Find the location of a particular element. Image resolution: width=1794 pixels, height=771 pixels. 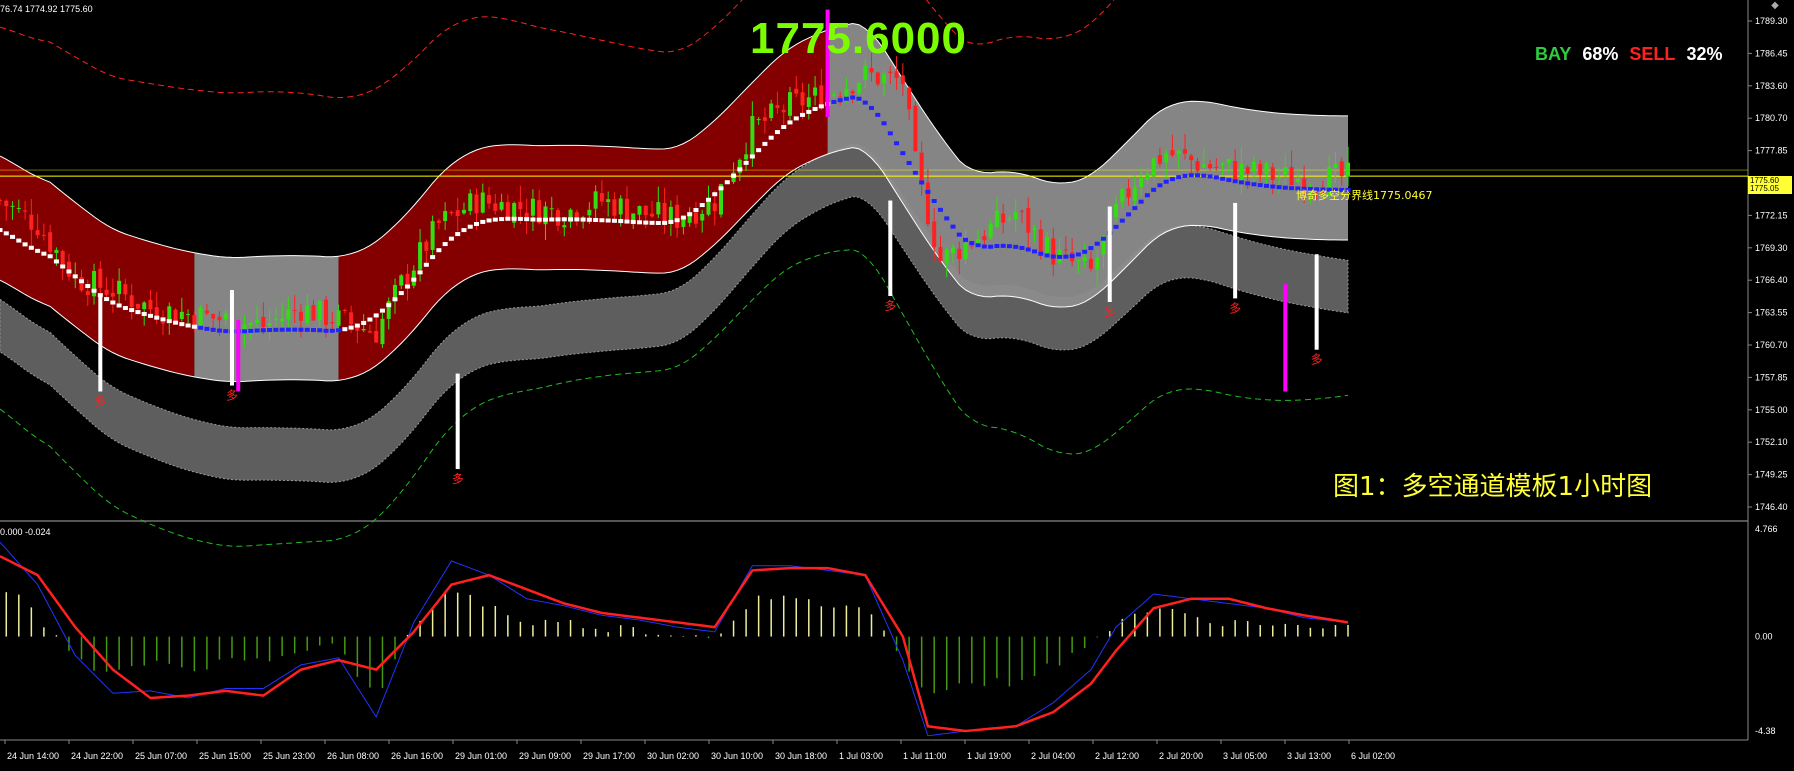

chart-collapse-icon: ◆ is located at coordinates (1775, 6).